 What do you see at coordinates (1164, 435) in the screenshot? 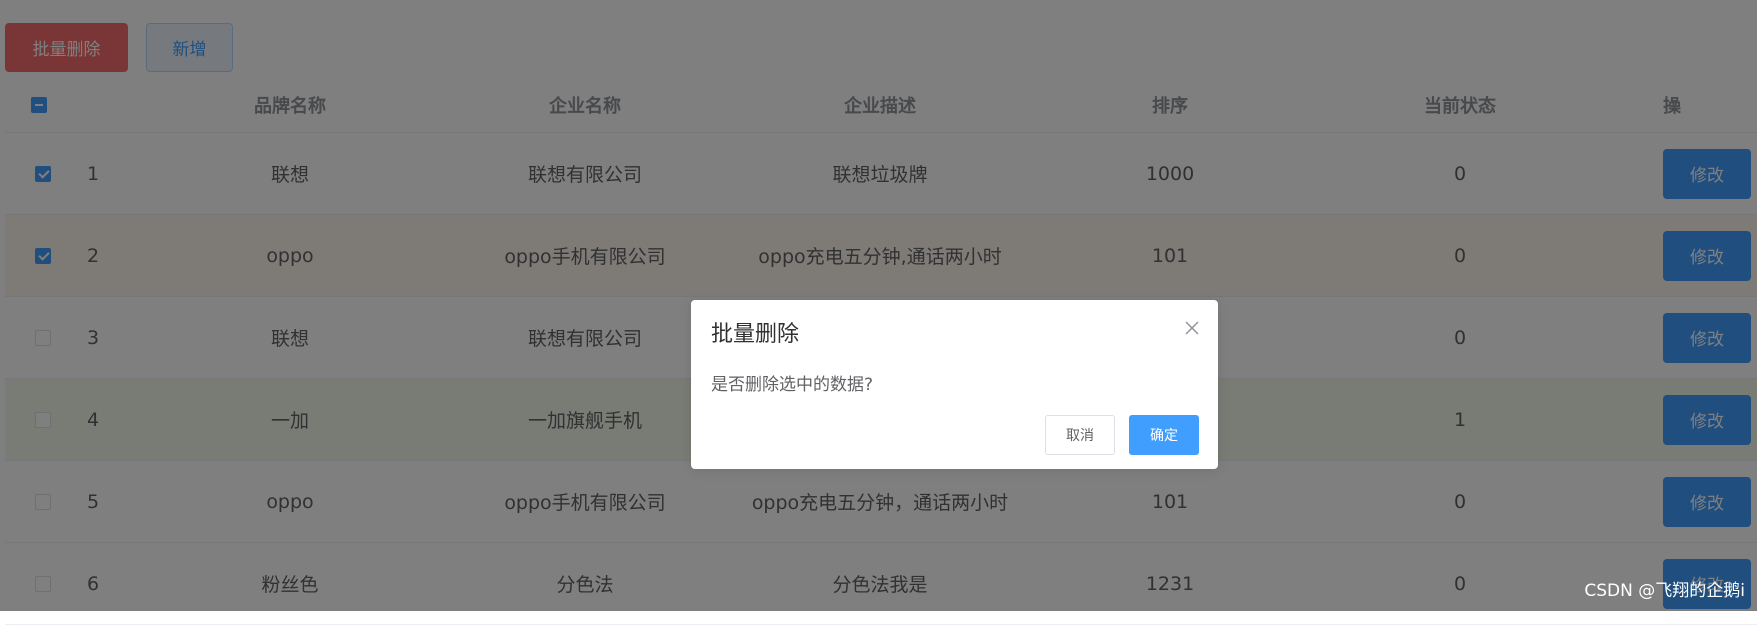
I see `confirm-button: 确定` at bounding box center [1164, 435].